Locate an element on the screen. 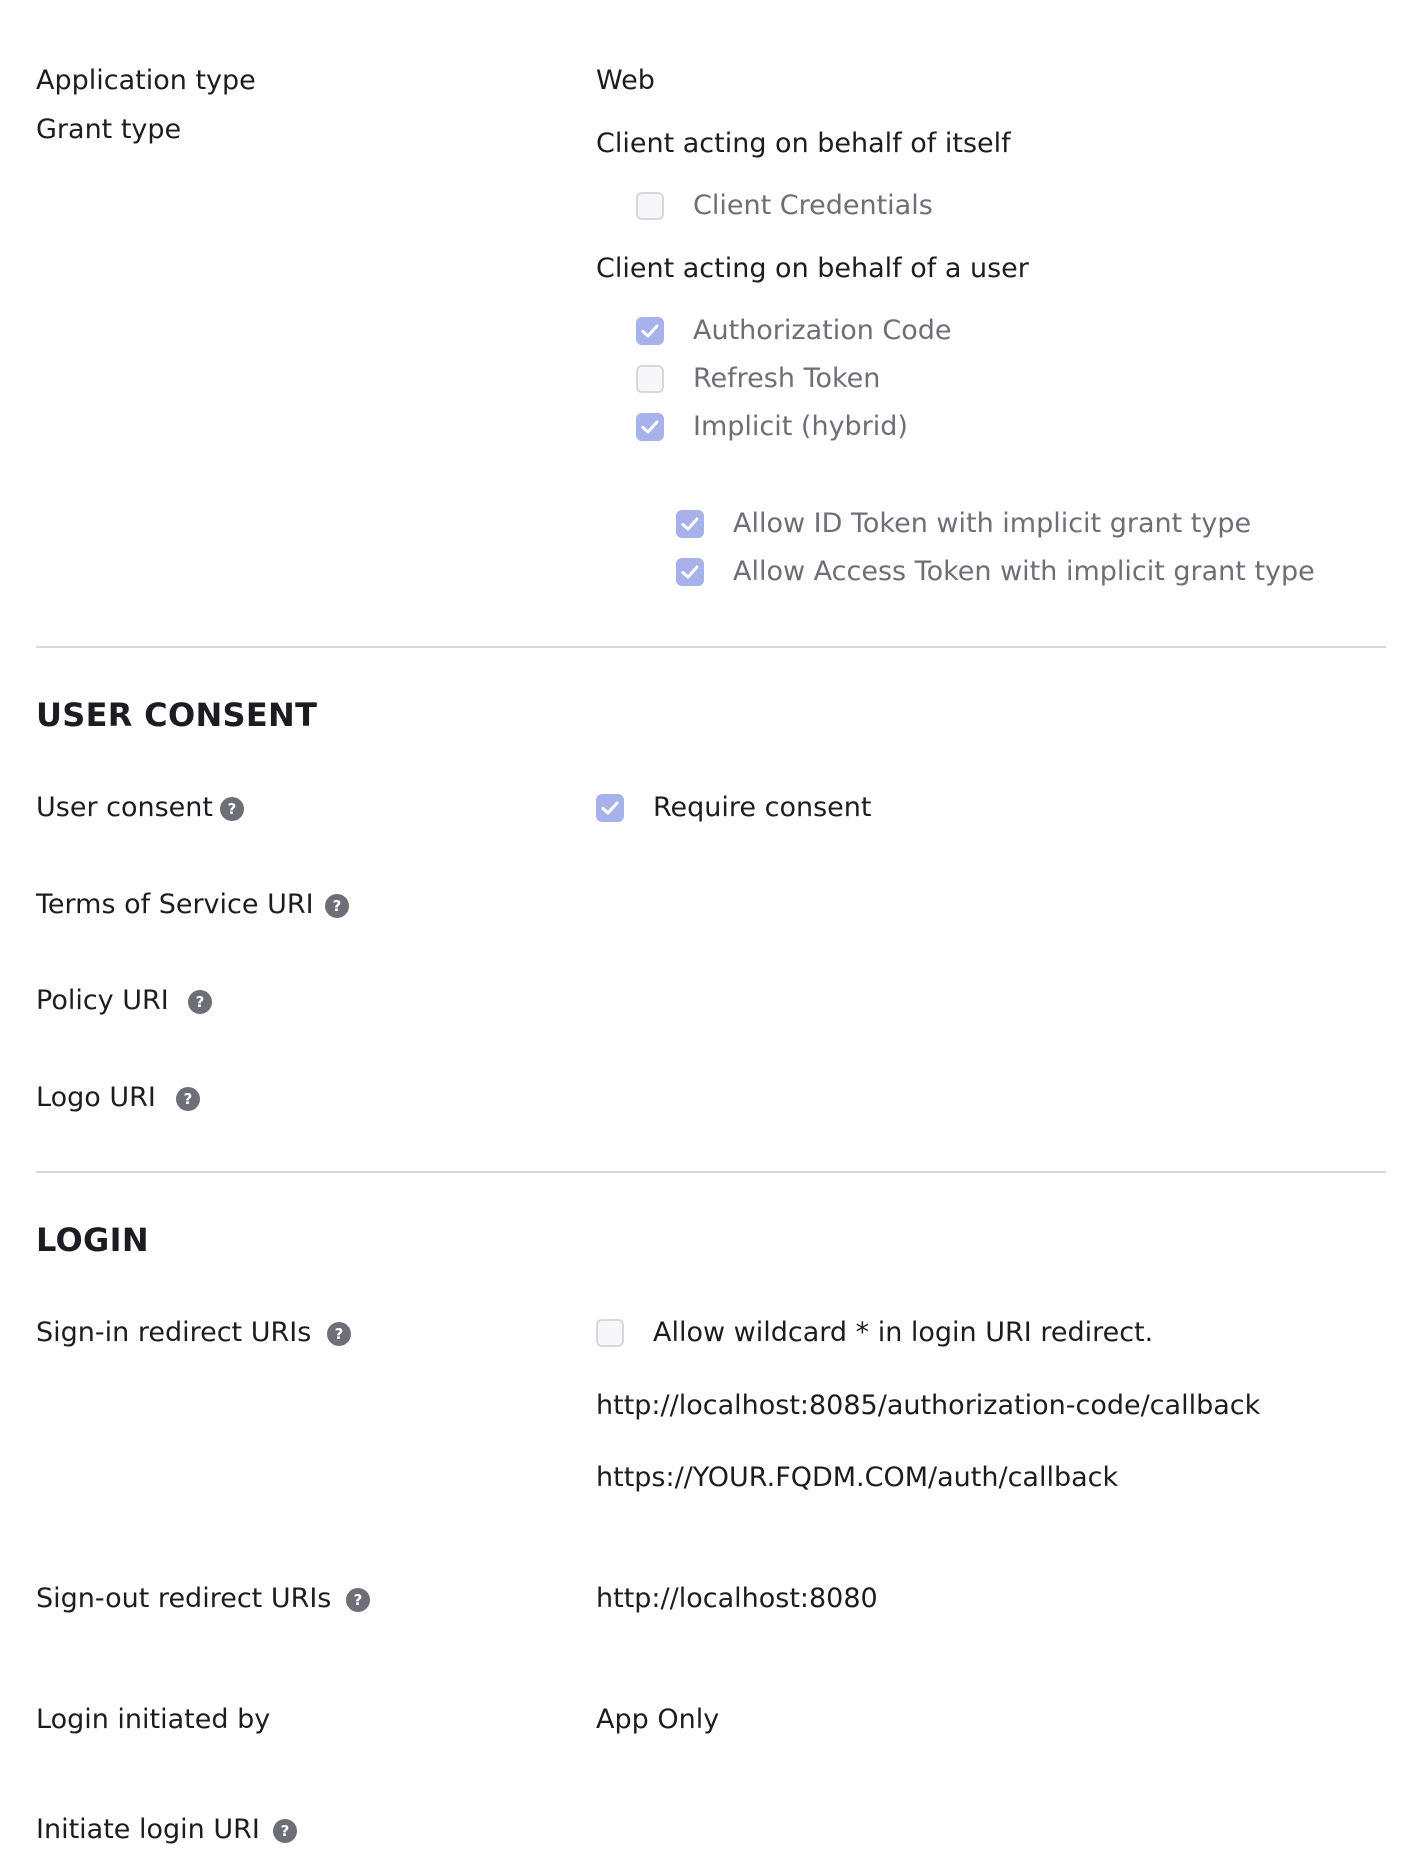  implicit-hybrid-checkbox is located at coordinates (650, 427).